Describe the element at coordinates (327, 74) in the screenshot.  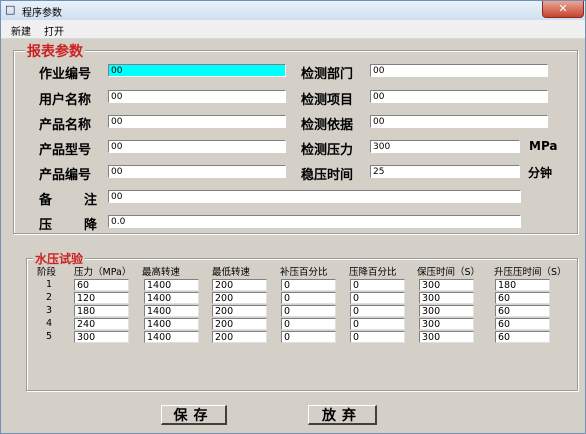
I see `label-inspection-dept: 检测部门` at that location.